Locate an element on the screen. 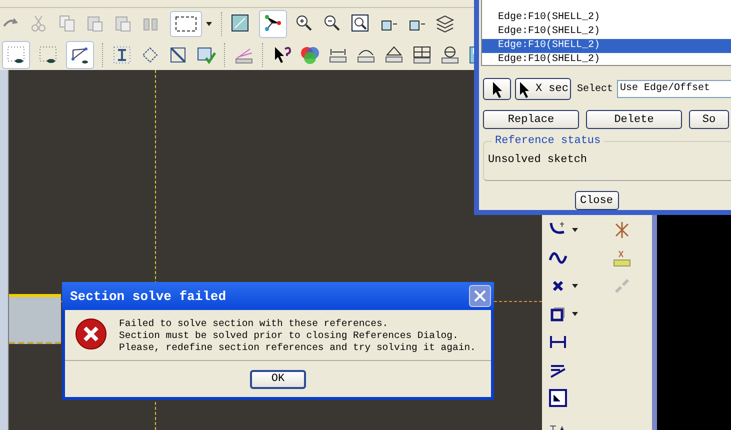 The image size is (731, 430). select-label: Select is located at coordinates (595, 89).